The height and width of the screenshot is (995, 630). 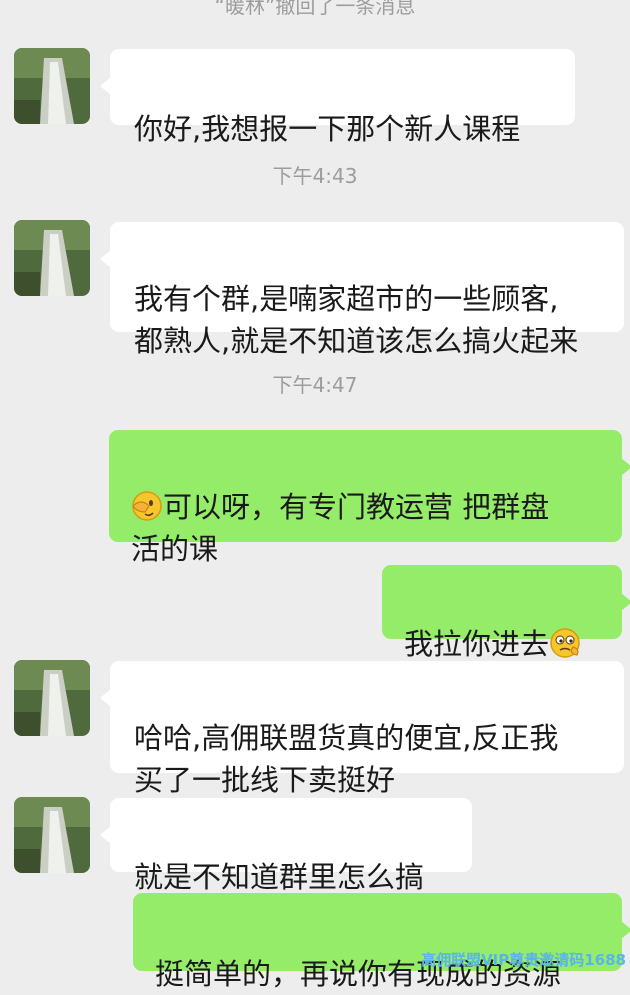 What do you see at coordinates (506, 613) in the screenshot?
I see `message-bubble-outgoing: 我拉你进去` at bounding box center [506, 613].